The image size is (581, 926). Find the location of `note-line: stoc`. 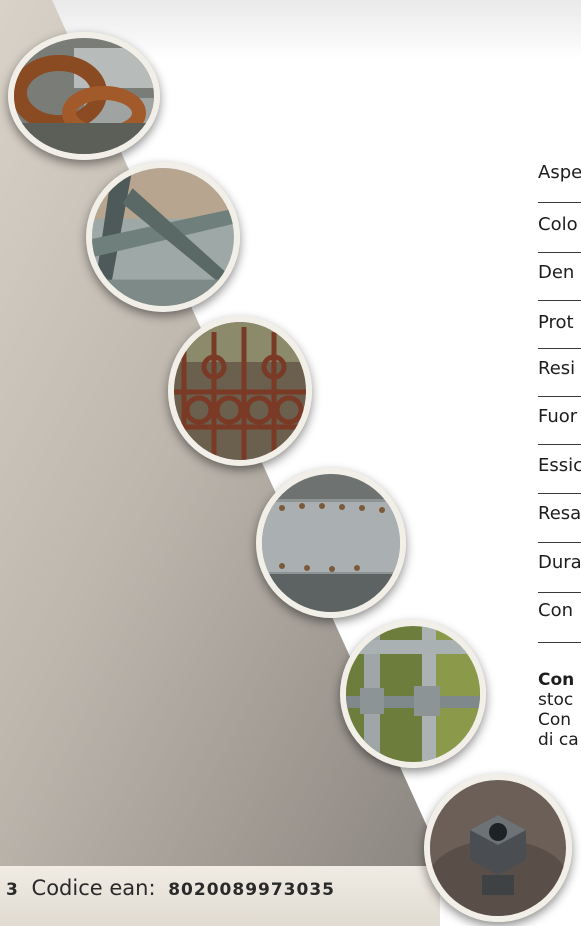

note-line: stoc is located at coordinates (556, 700).